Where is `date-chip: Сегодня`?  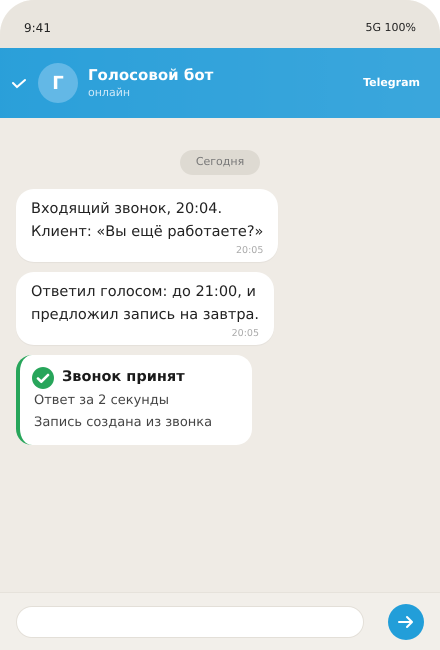 date-chip: Сегодня is located at coordinates (220, 162).